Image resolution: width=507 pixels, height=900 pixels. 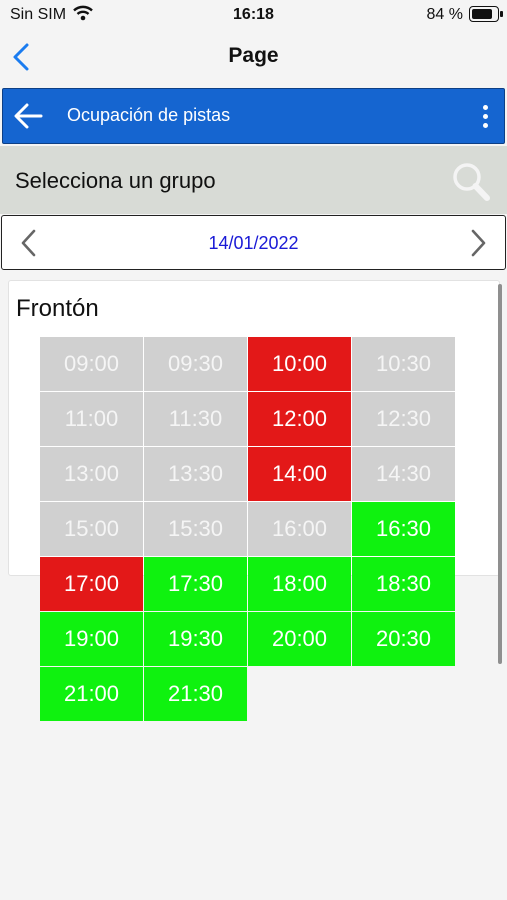 What do you see at coordinates (299, 364) in the screenshot?
I see `time-slot-1000: 10:00` at bounding box center [299, 364].